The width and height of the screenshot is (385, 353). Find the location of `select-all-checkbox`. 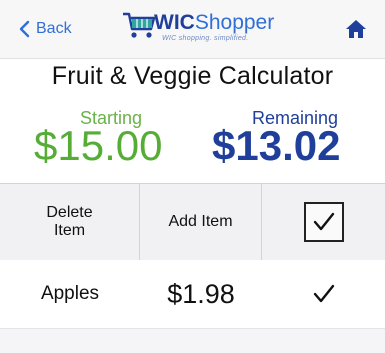

select-all-checkbox is located at coordinates (323, 222).